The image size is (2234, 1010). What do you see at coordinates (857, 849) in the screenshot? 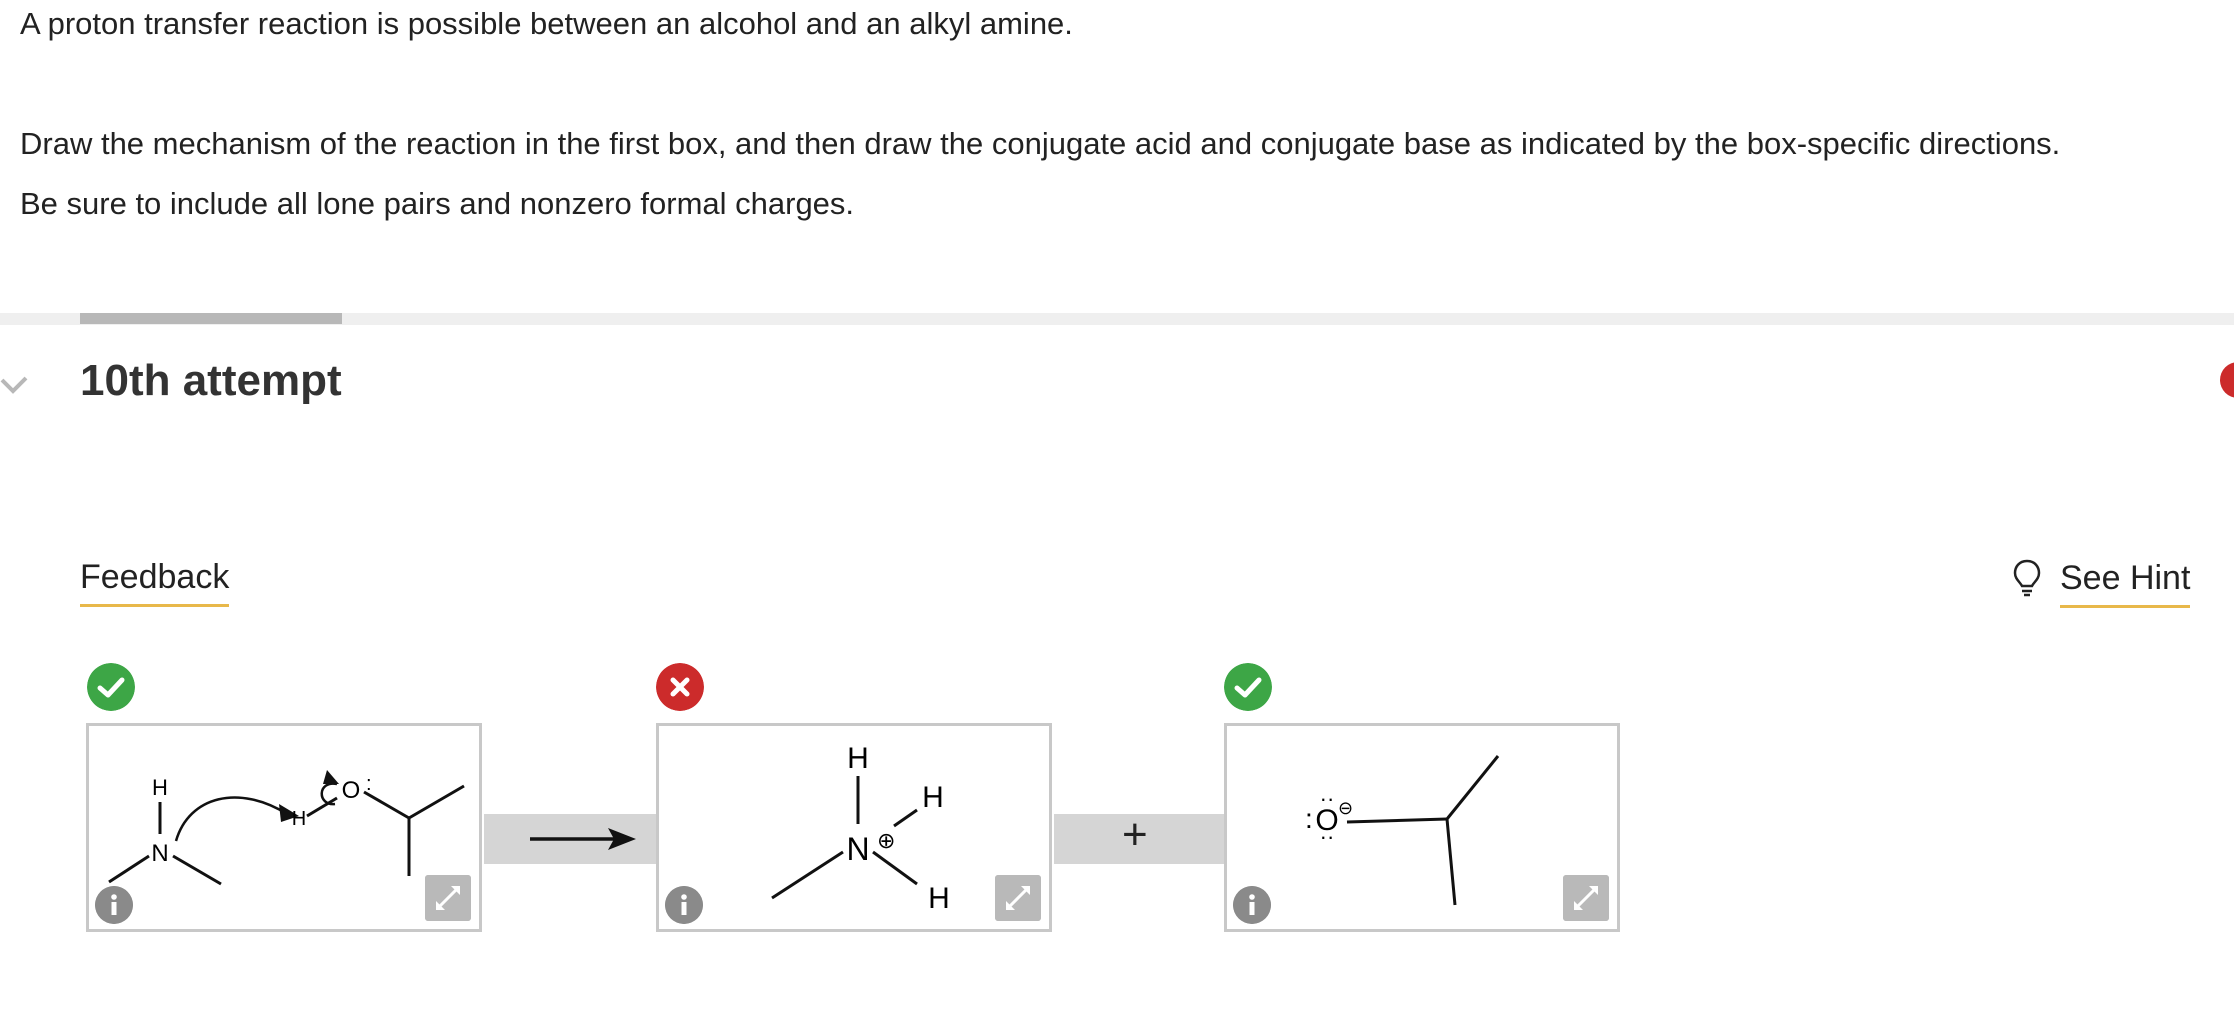
I see `ammonium-n-atom: N` at bounding box center [857, 849].